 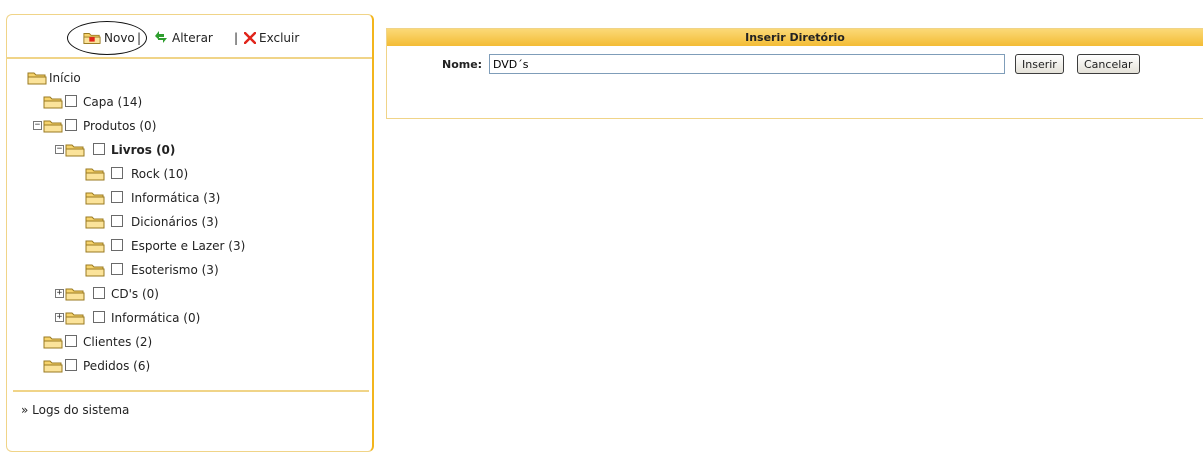 I want to click on tree-item-label: Dicionários (3), so click(x=175, y=222).